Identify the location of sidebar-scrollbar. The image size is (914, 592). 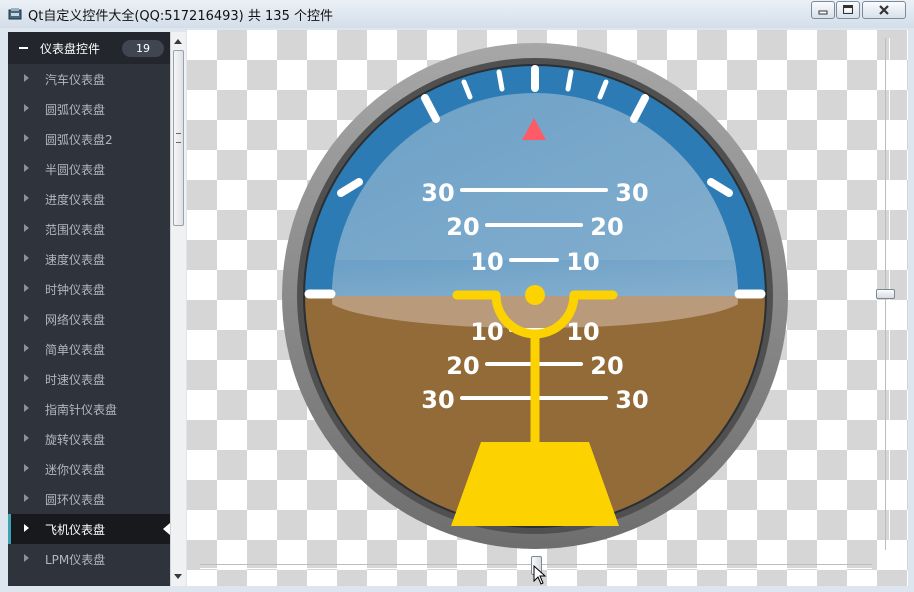
(178, 309).